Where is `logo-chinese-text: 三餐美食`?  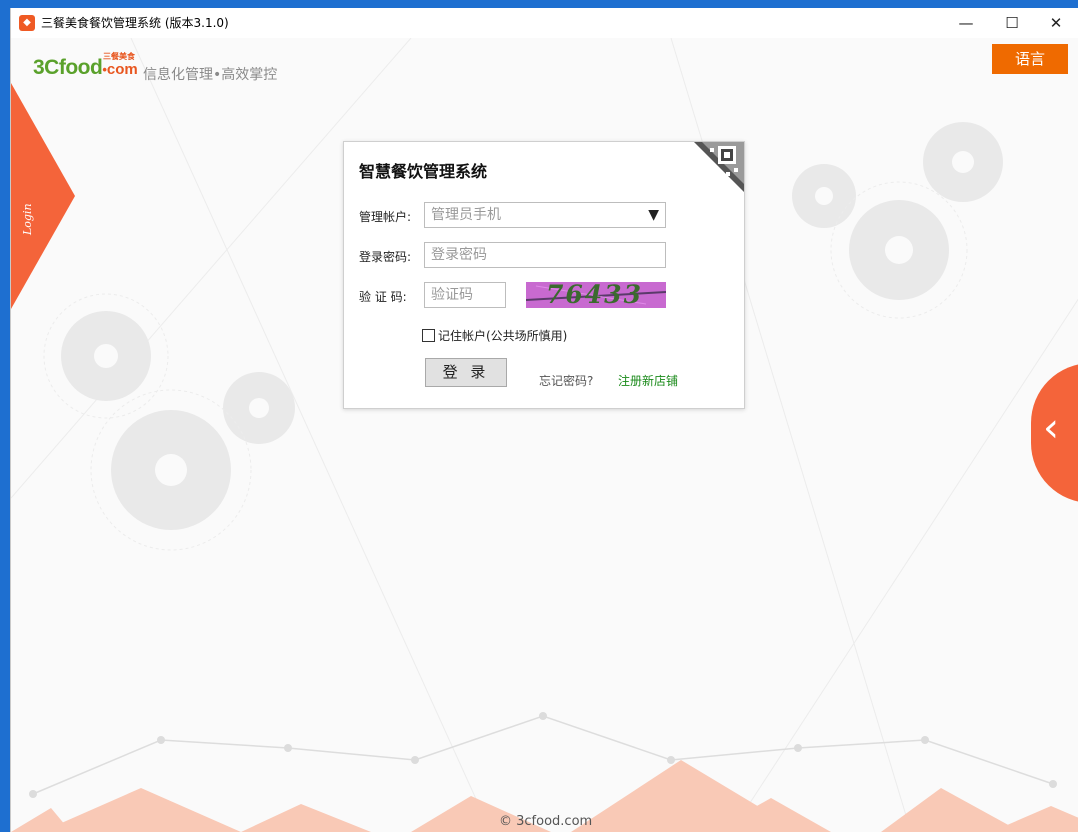 logo-chinese-text: 三餐美食 is located at coordinates (119, 56).